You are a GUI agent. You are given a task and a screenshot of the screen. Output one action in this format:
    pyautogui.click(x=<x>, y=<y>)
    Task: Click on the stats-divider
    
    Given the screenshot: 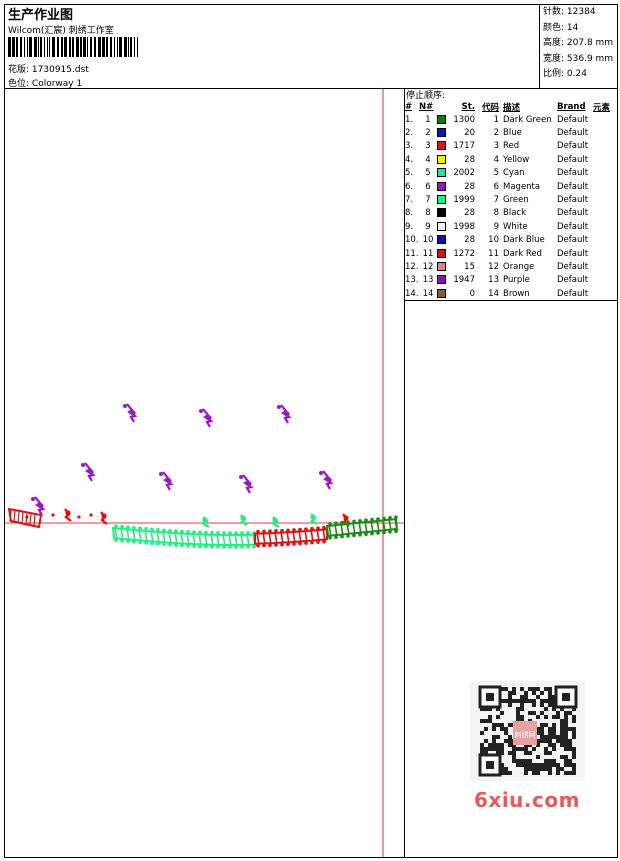 What is the action you would take?
    pyautogui.click(x=539, y=46)
    